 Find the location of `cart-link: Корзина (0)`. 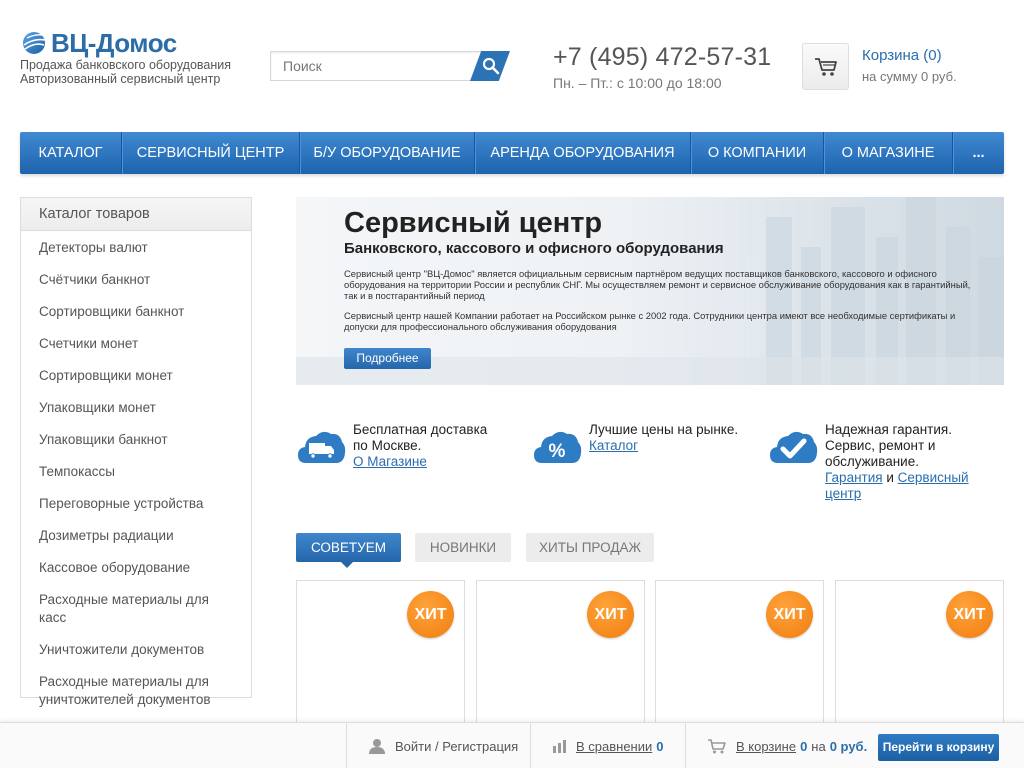

cart-link: Корзина (0) is located at coordinates (902, 55).